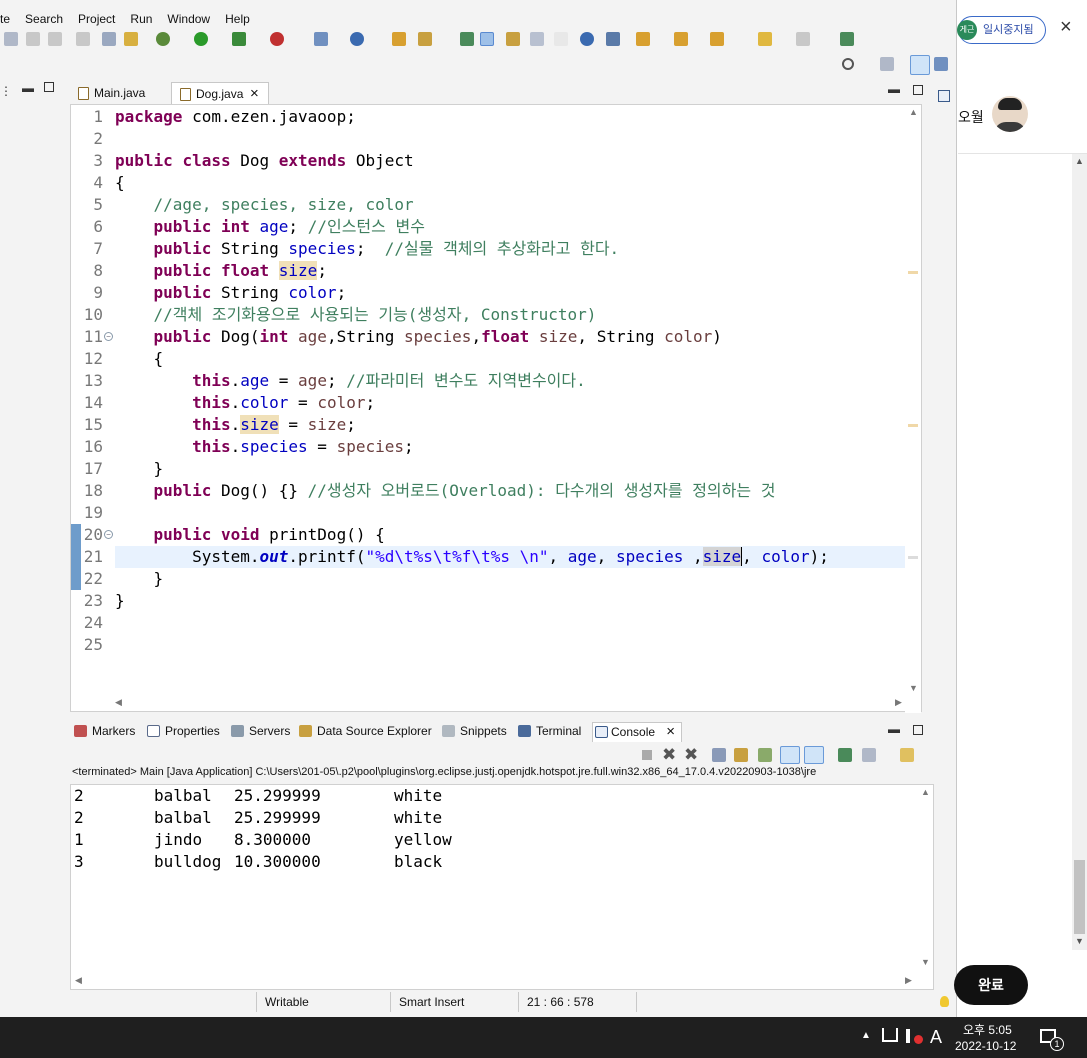 This screenshot has height=1058, width=1087. I want to click on paragraph-icon, so click(561, 39).